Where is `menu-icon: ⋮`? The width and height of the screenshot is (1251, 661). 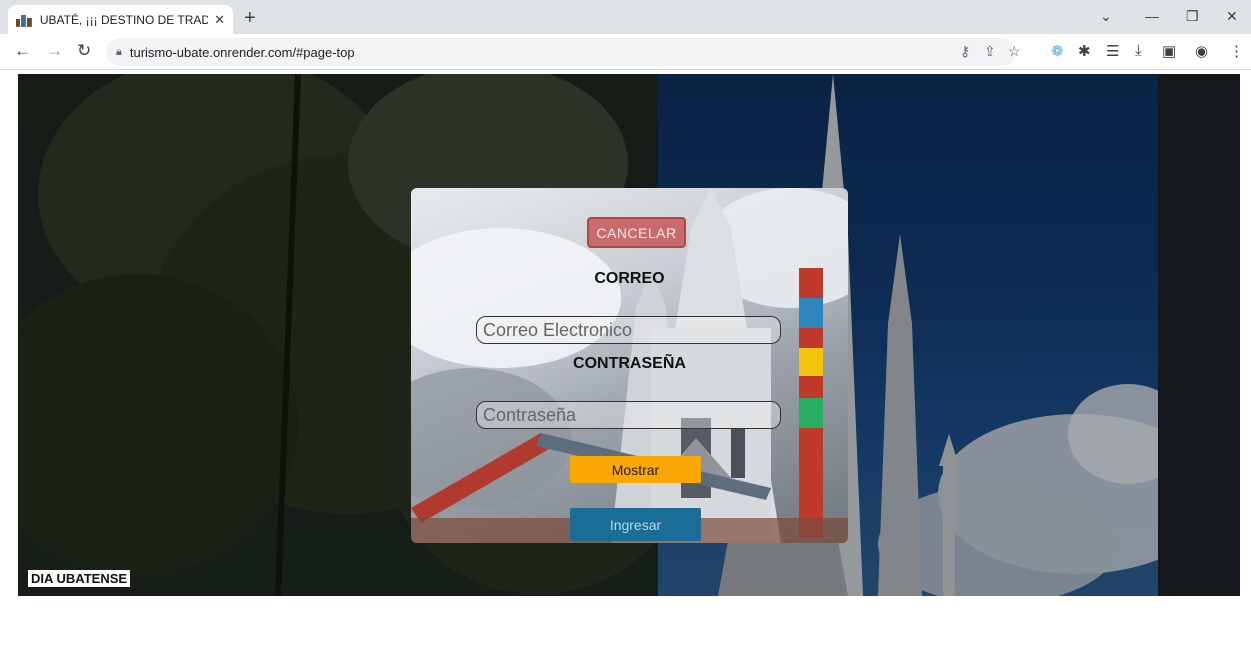 menu-icon: ⋮ is located at coordinates (1236, 51).